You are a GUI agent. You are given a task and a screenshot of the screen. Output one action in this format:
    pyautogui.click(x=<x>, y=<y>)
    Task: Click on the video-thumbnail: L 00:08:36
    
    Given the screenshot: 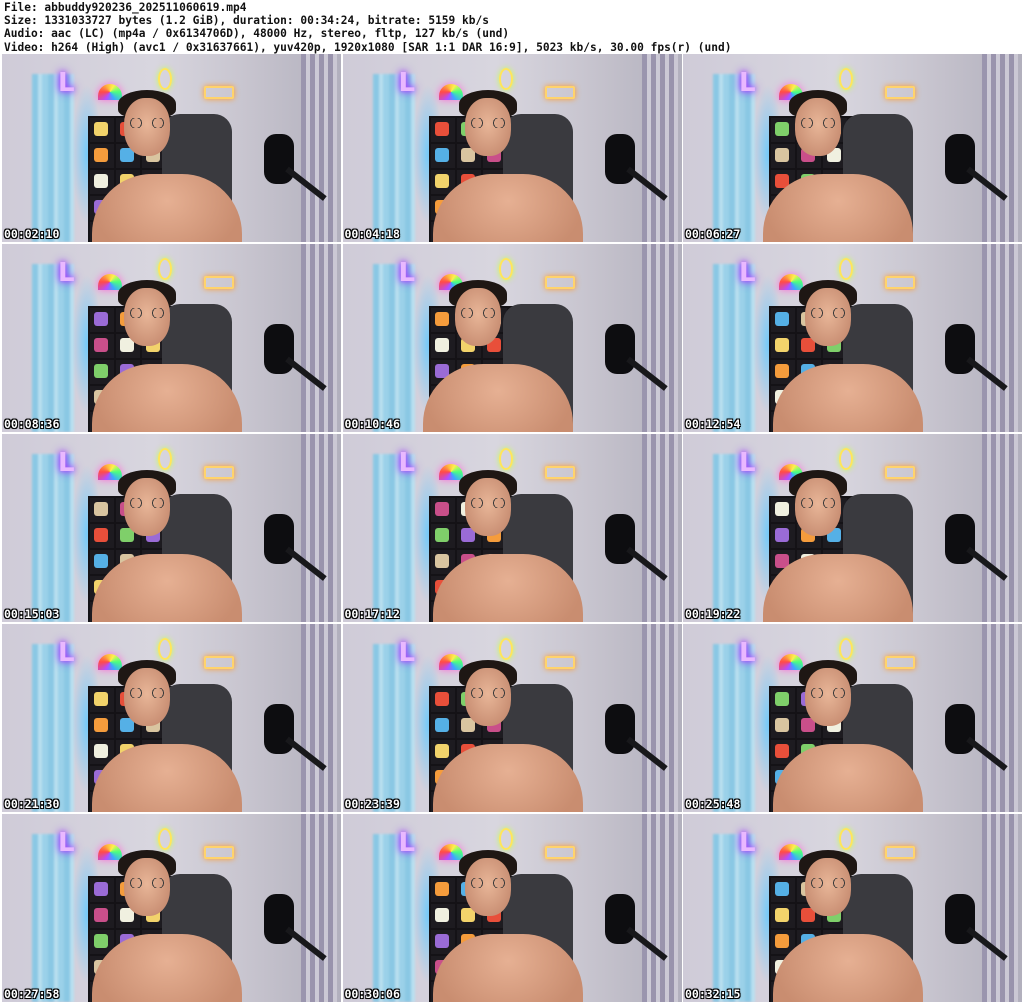 What is the action you would take?
    pyautogui.click(x=171, y=338)
    